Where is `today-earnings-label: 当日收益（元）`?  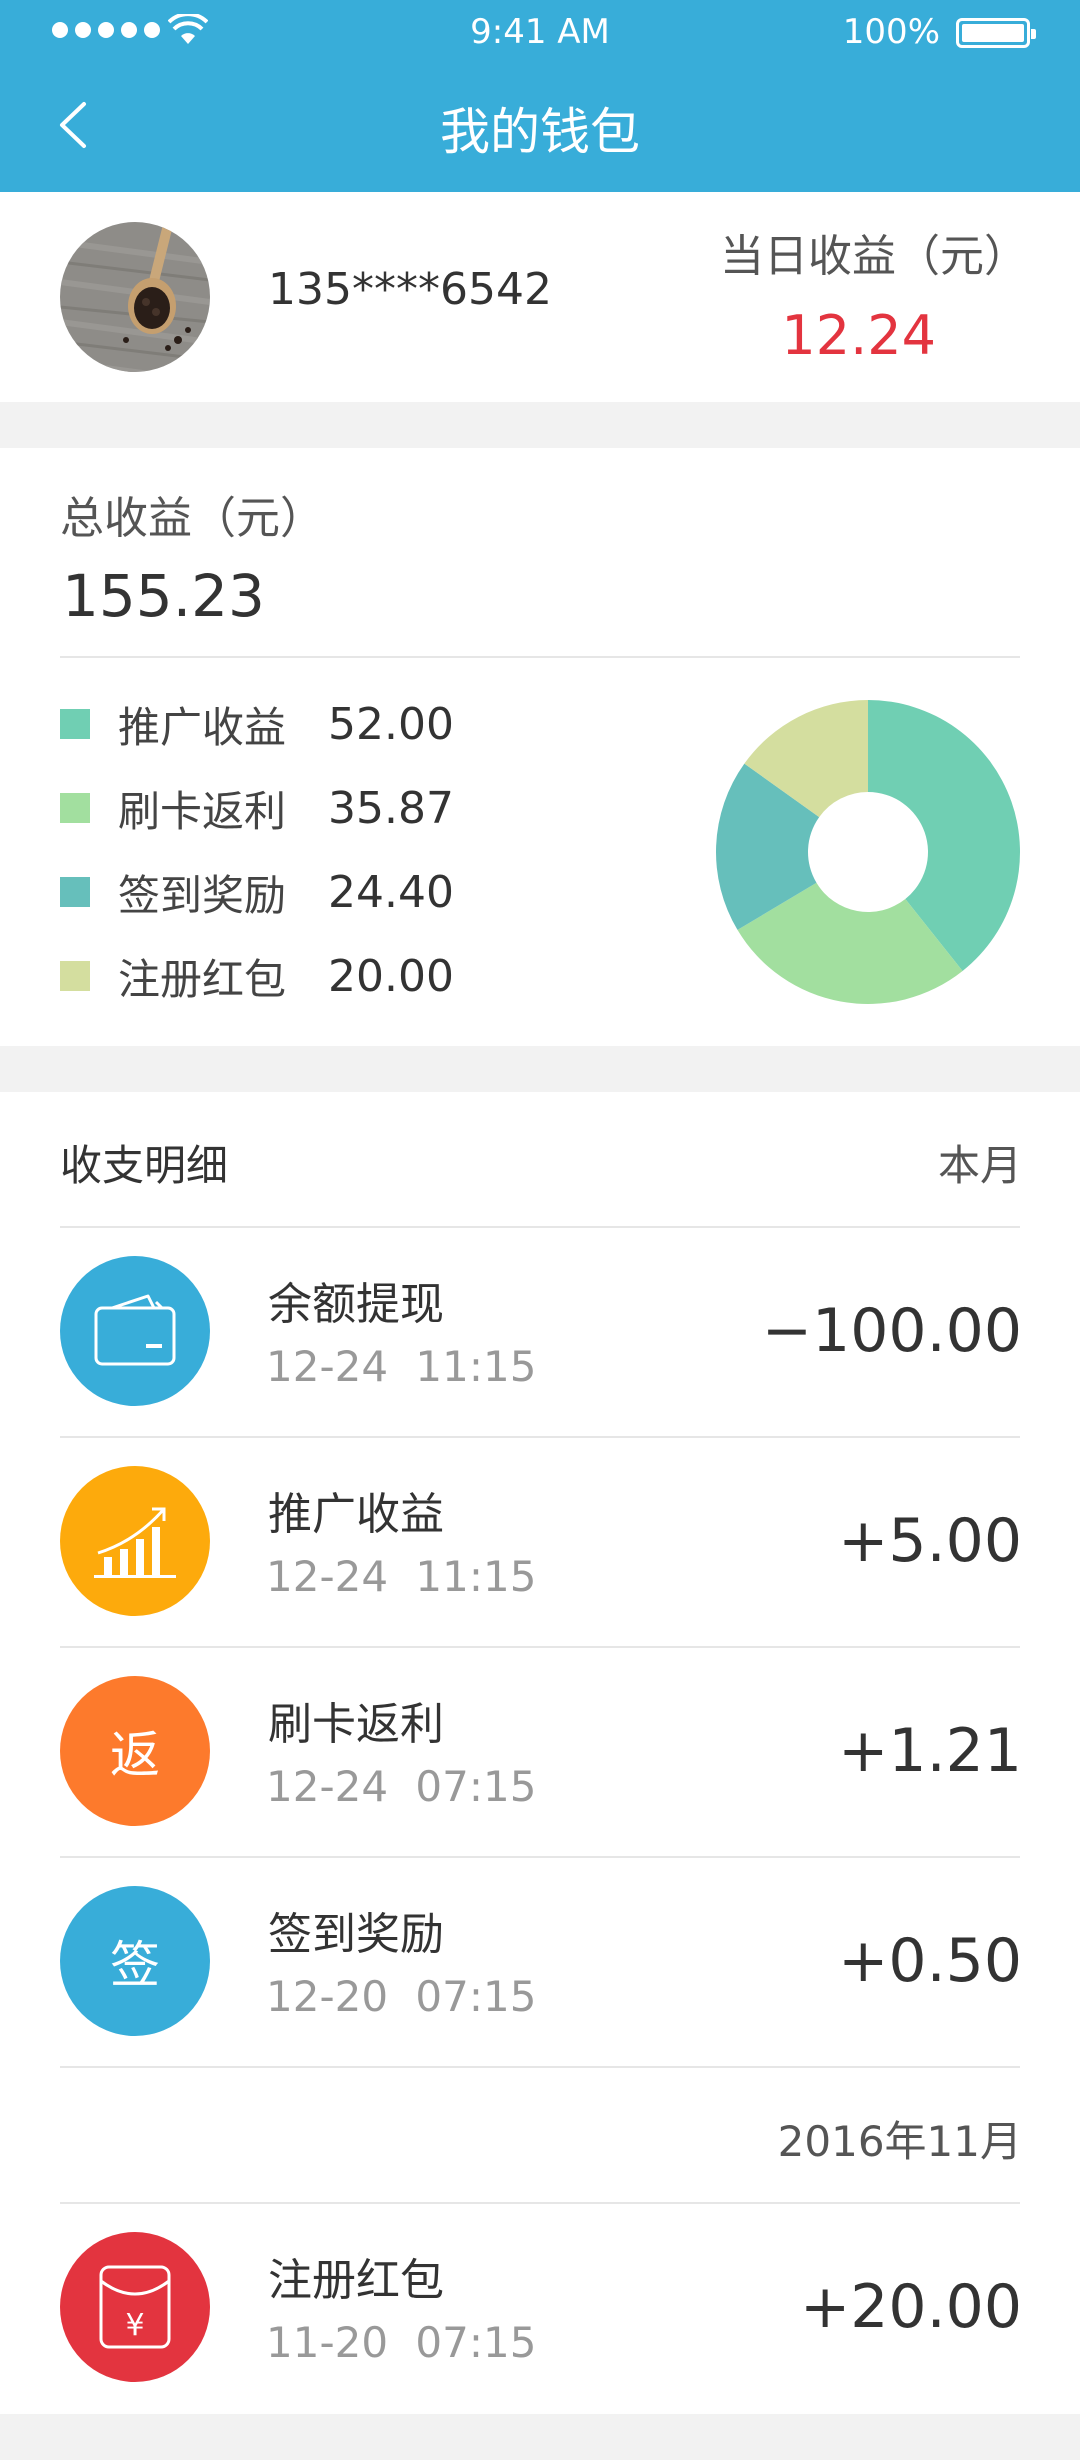 today-earnings-label: 当日收益（元） is located at coordinates (874, 256).